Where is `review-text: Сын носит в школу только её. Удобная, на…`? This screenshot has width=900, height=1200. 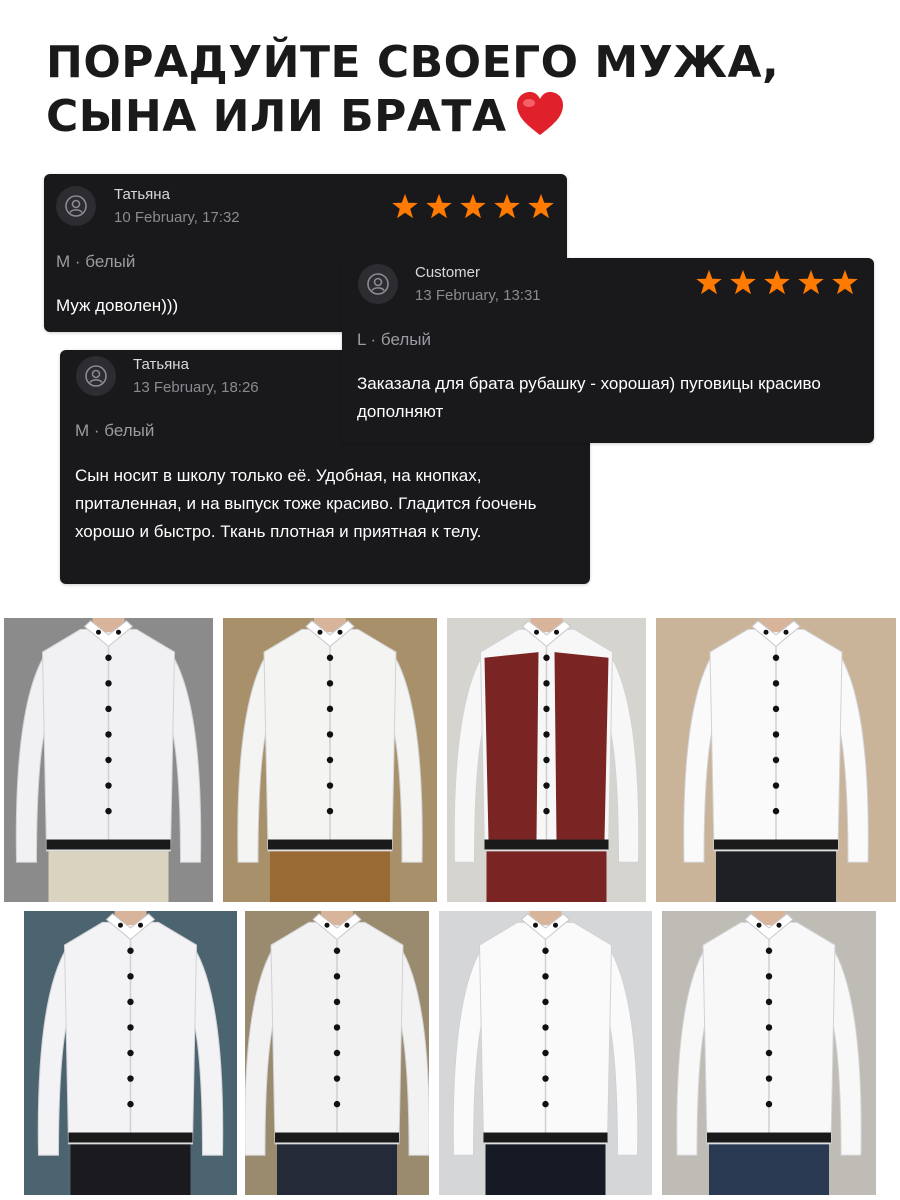
review-text: Сын носит в школу только её. Удобная, на… is located at coordinates (306, 503).